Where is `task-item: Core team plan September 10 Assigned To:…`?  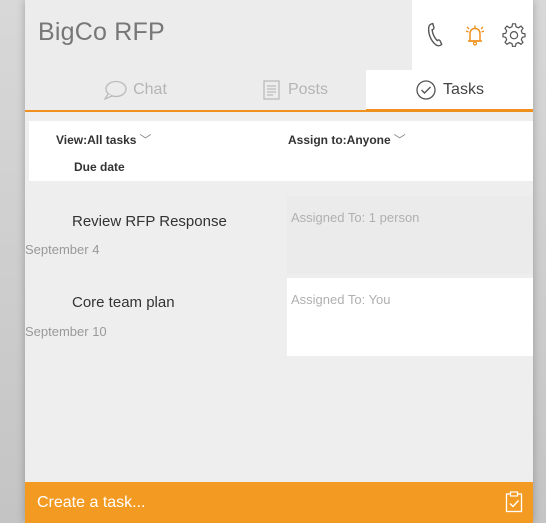
task-item: Core team plan September 10 Assigned To:… is located at coordinates (279, 317).